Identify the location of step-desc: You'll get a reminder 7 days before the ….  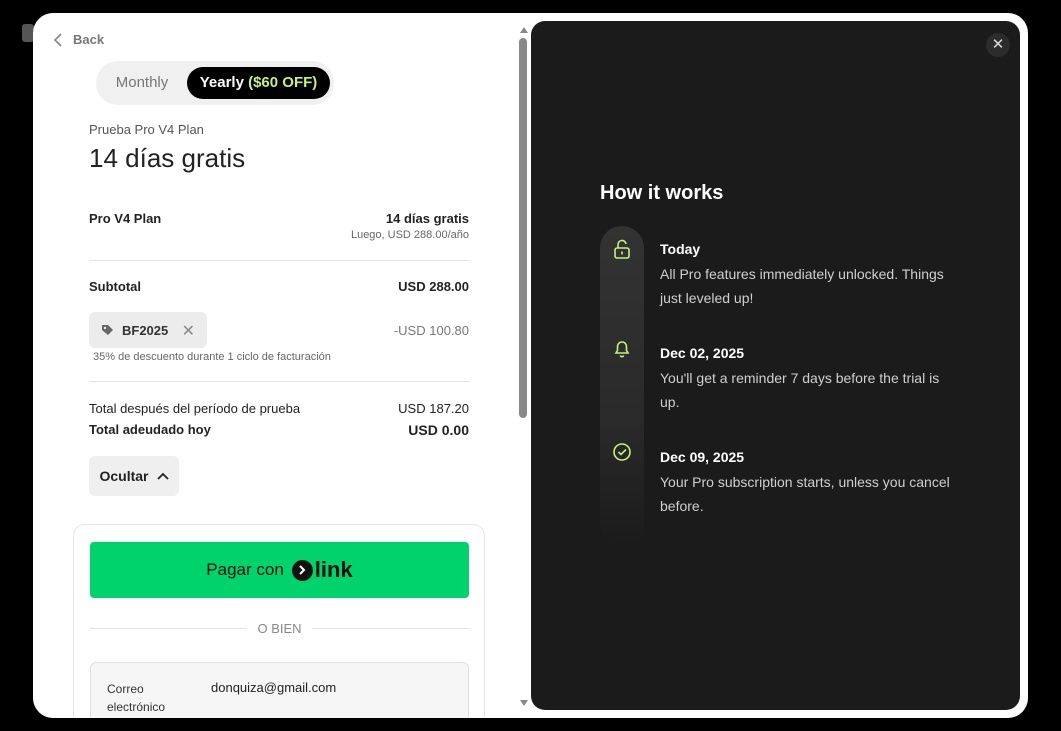
(800, 390).